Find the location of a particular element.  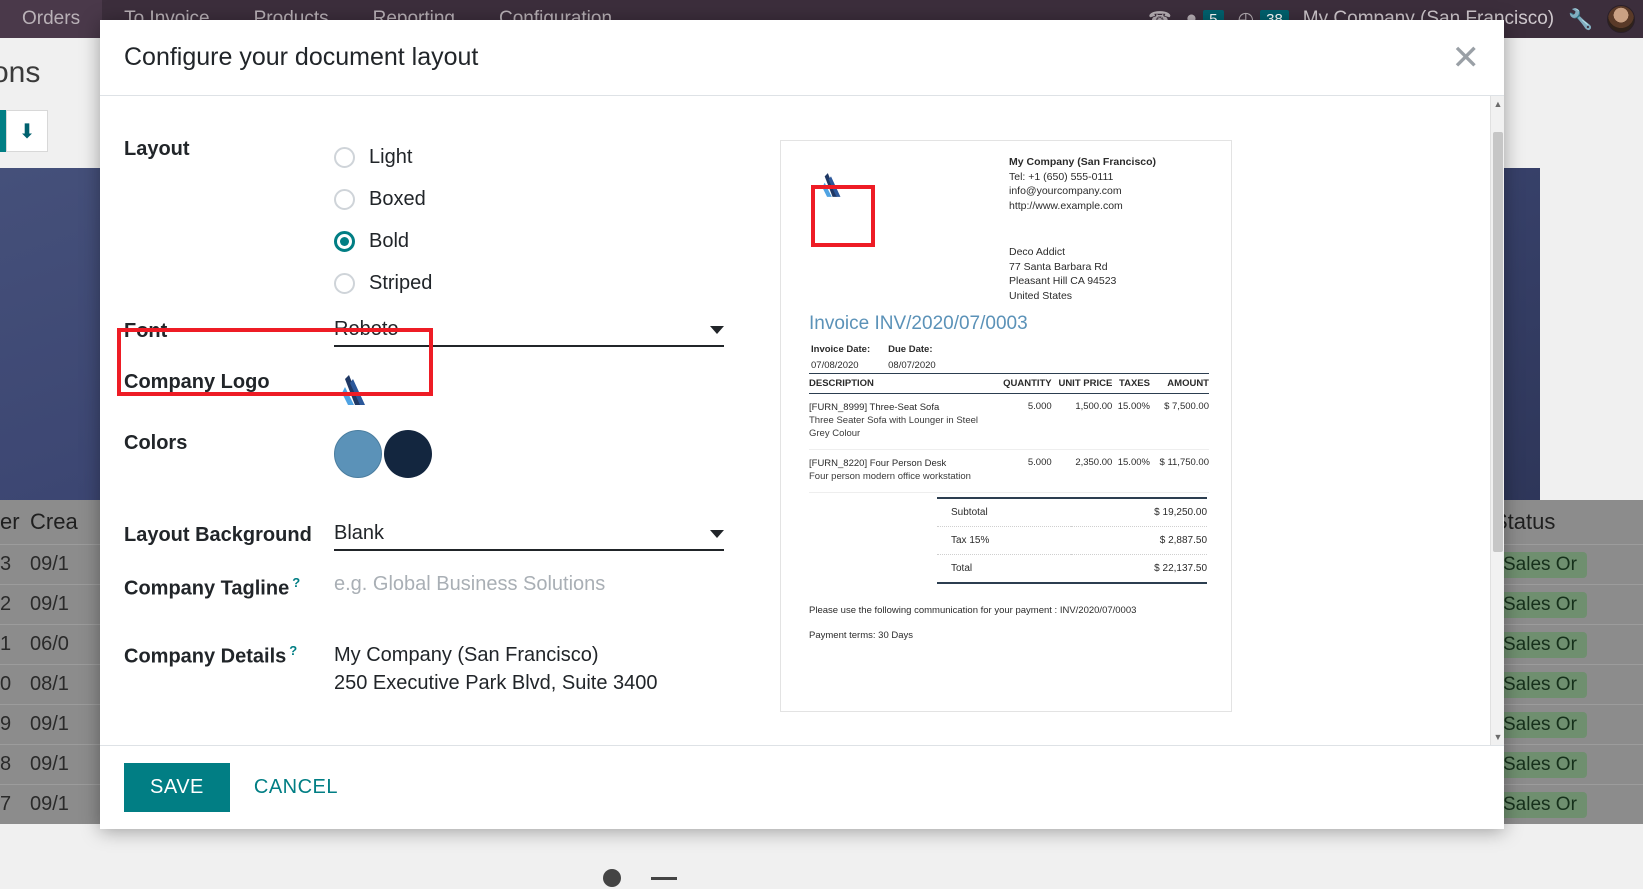

taskbar-indicators is located at coordinates (640, 878).